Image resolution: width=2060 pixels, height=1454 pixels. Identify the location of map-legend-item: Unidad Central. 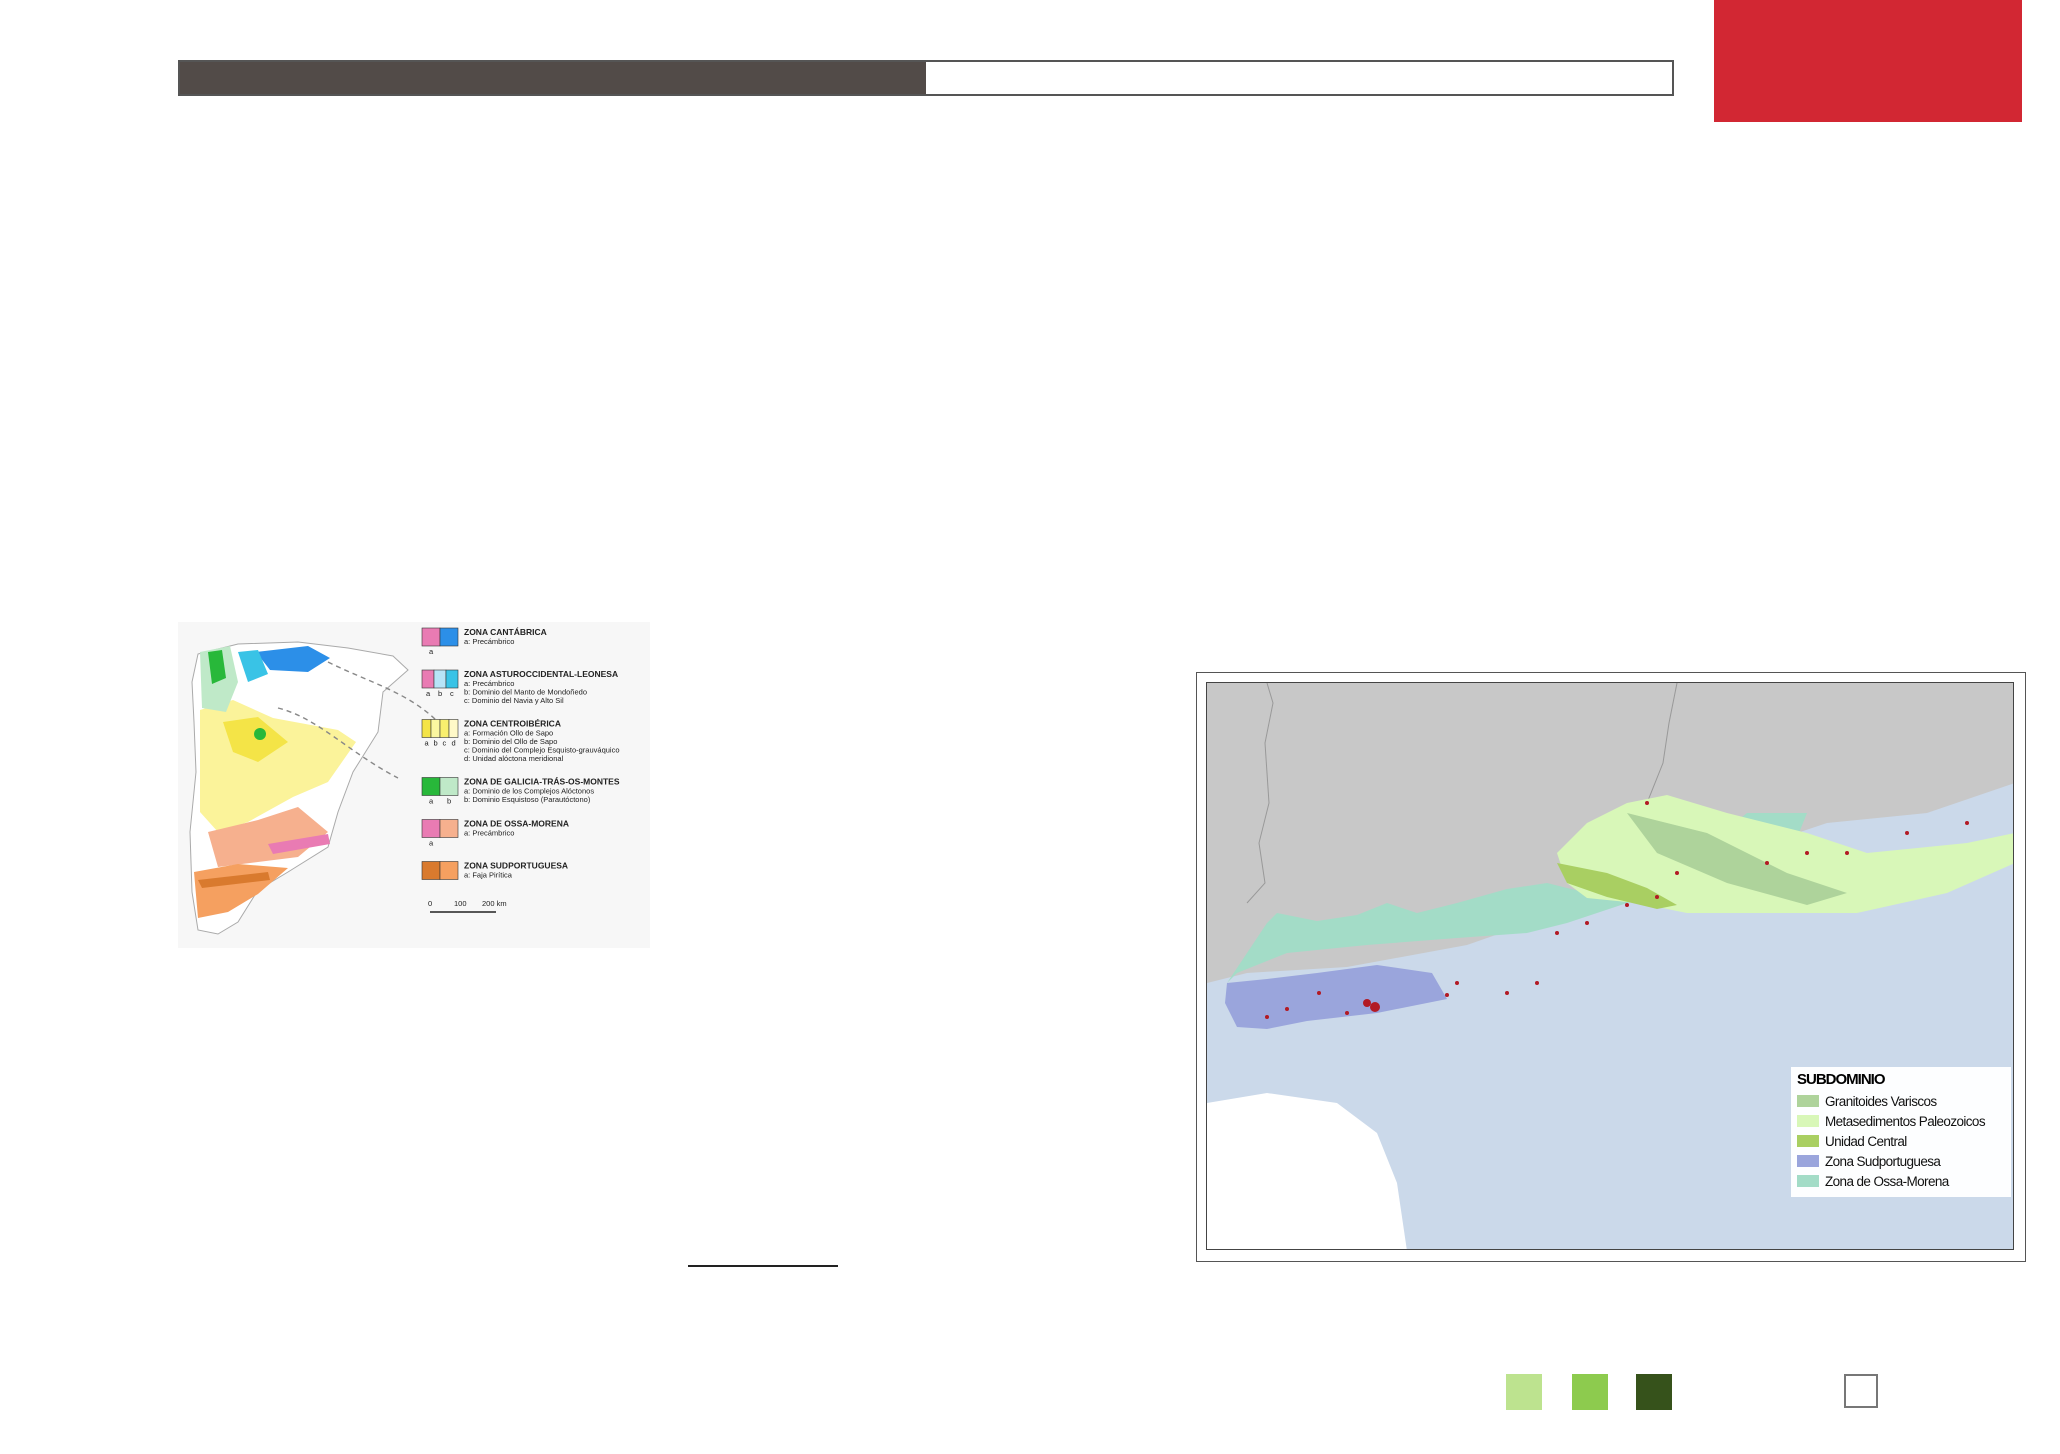
(1901, 1141).